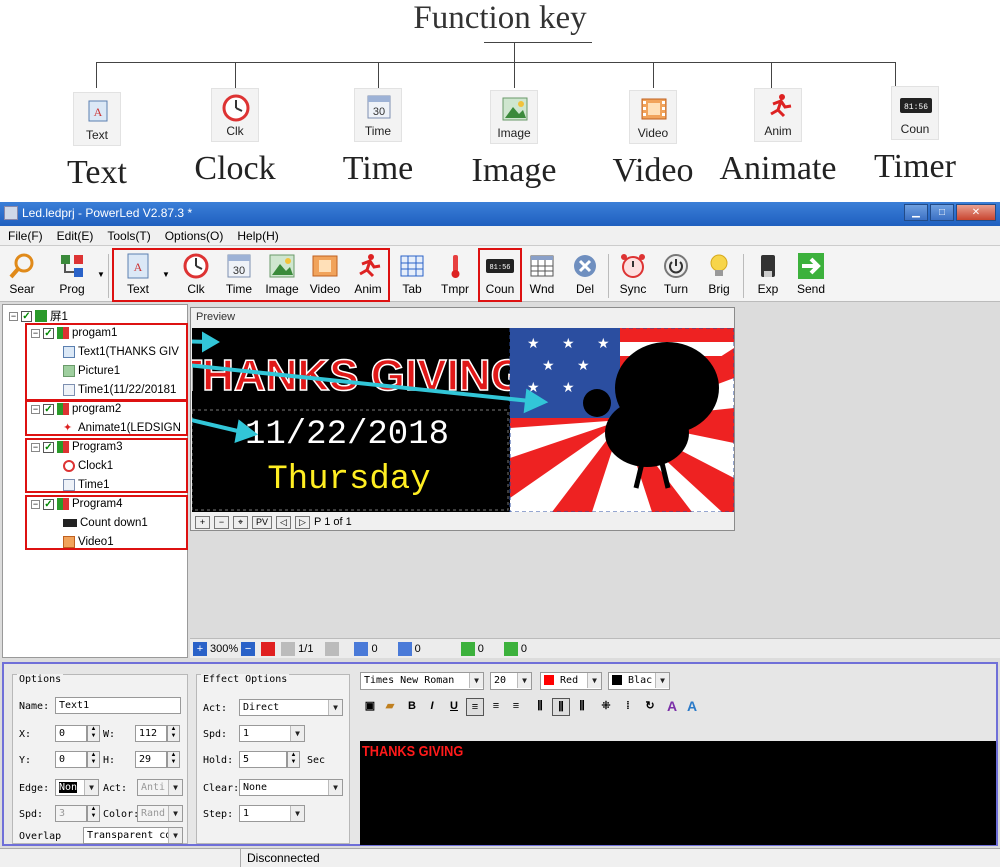 This screenshot has width=1000, height=867. Describe the element at coordinates (71, 759) in the screenshot. I see `y-input: 0` at that location.